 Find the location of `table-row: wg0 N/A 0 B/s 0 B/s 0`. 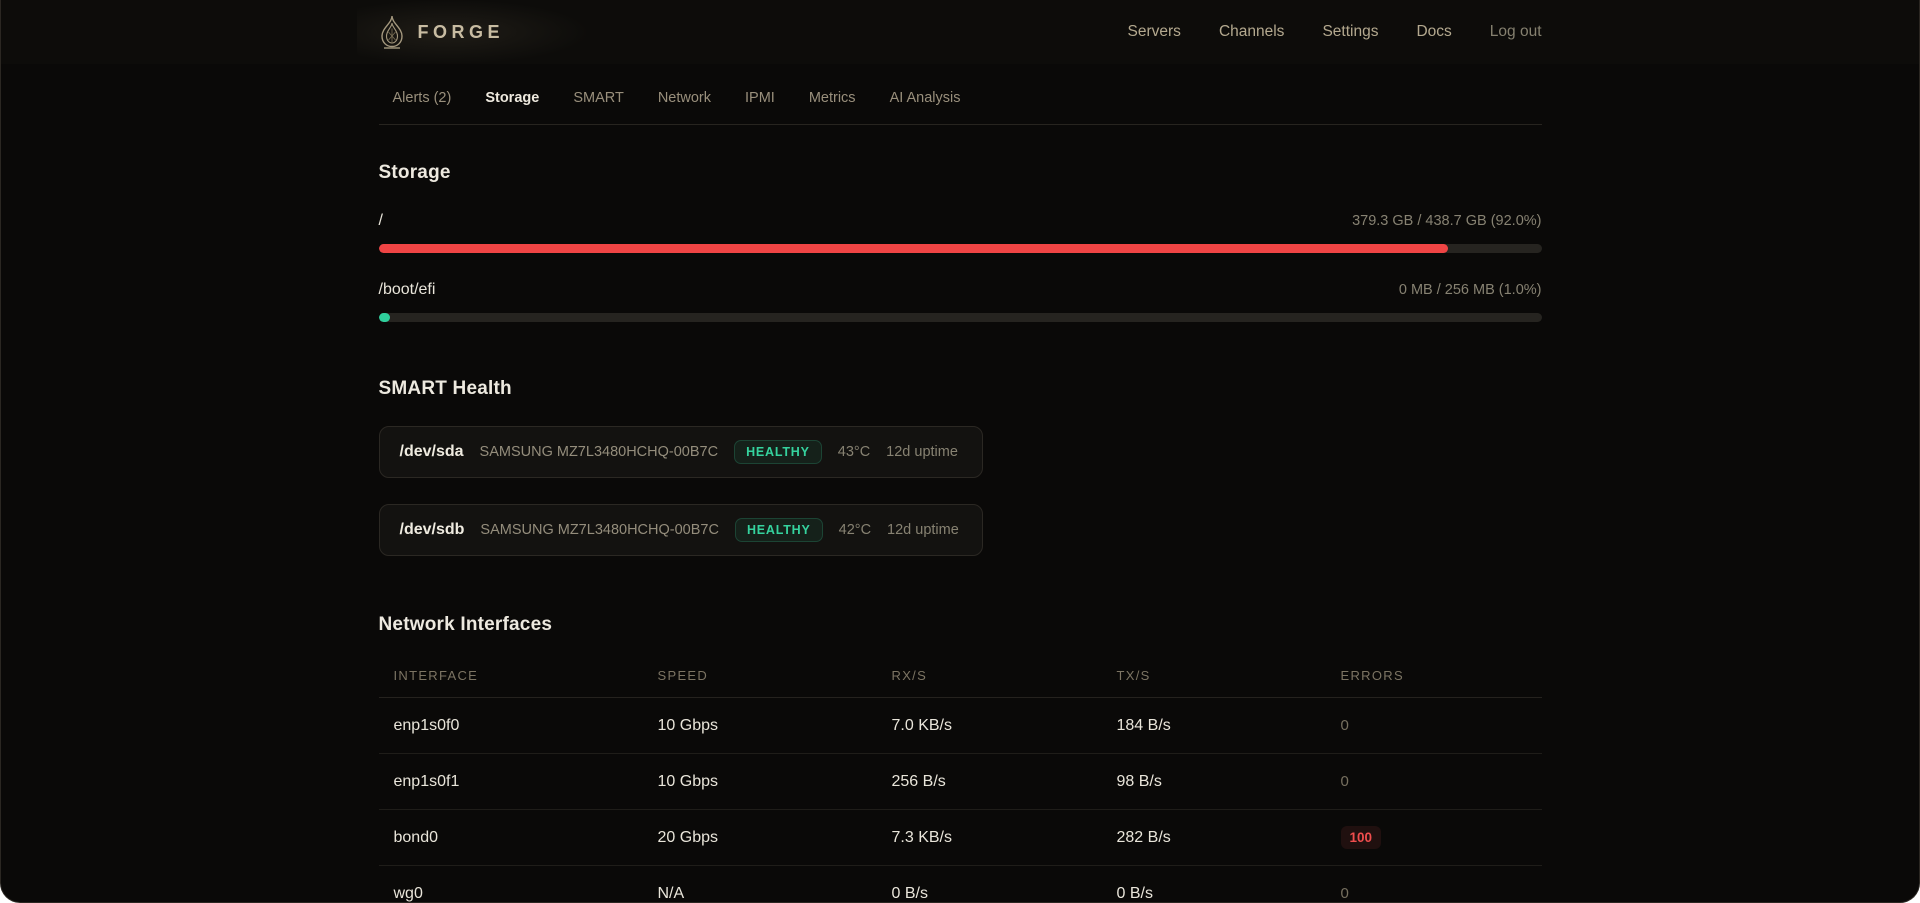

table-row: wg0 N/A 0 B/s 0 B/s 0 is located at coordinates (960, 883).